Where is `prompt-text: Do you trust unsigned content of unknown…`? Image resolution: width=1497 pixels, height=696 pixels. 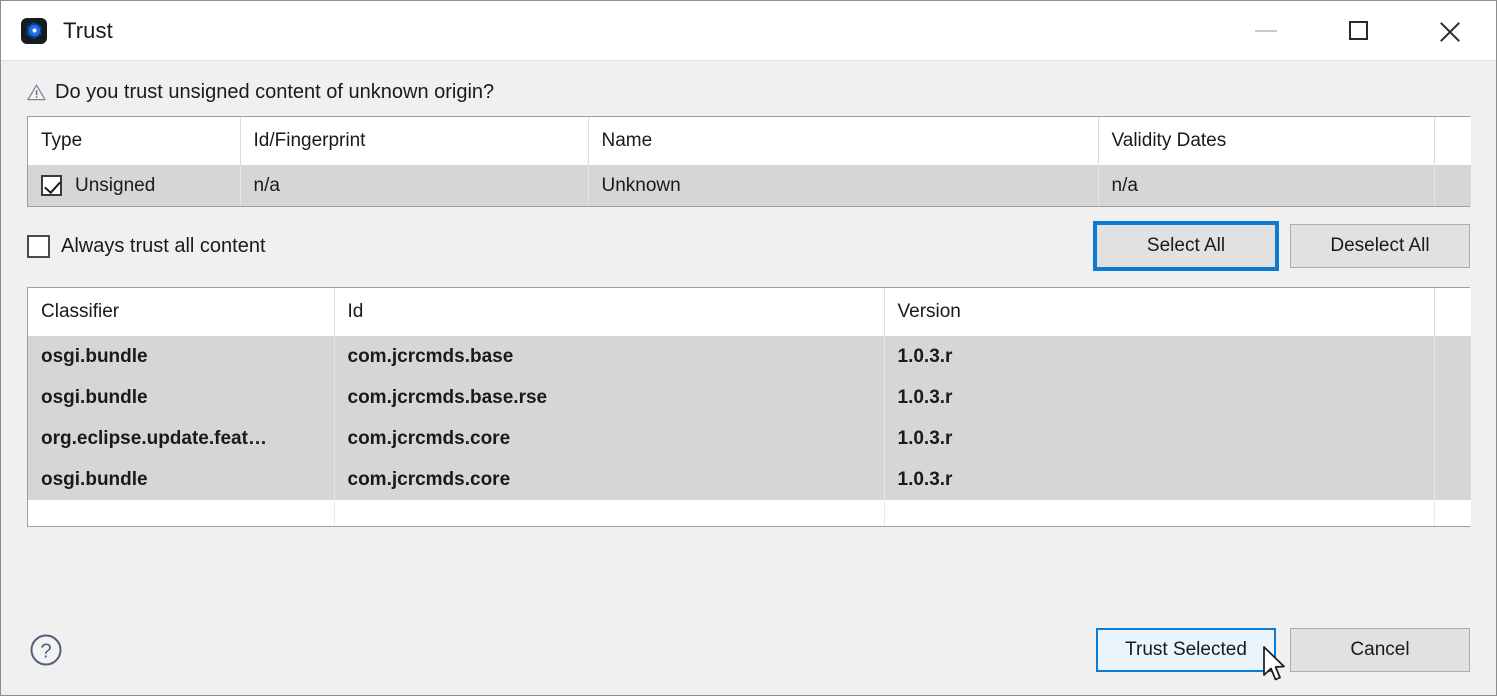
prompt-text: Do you trust unsigned content of unknown… is located at coordinates (275, 91).